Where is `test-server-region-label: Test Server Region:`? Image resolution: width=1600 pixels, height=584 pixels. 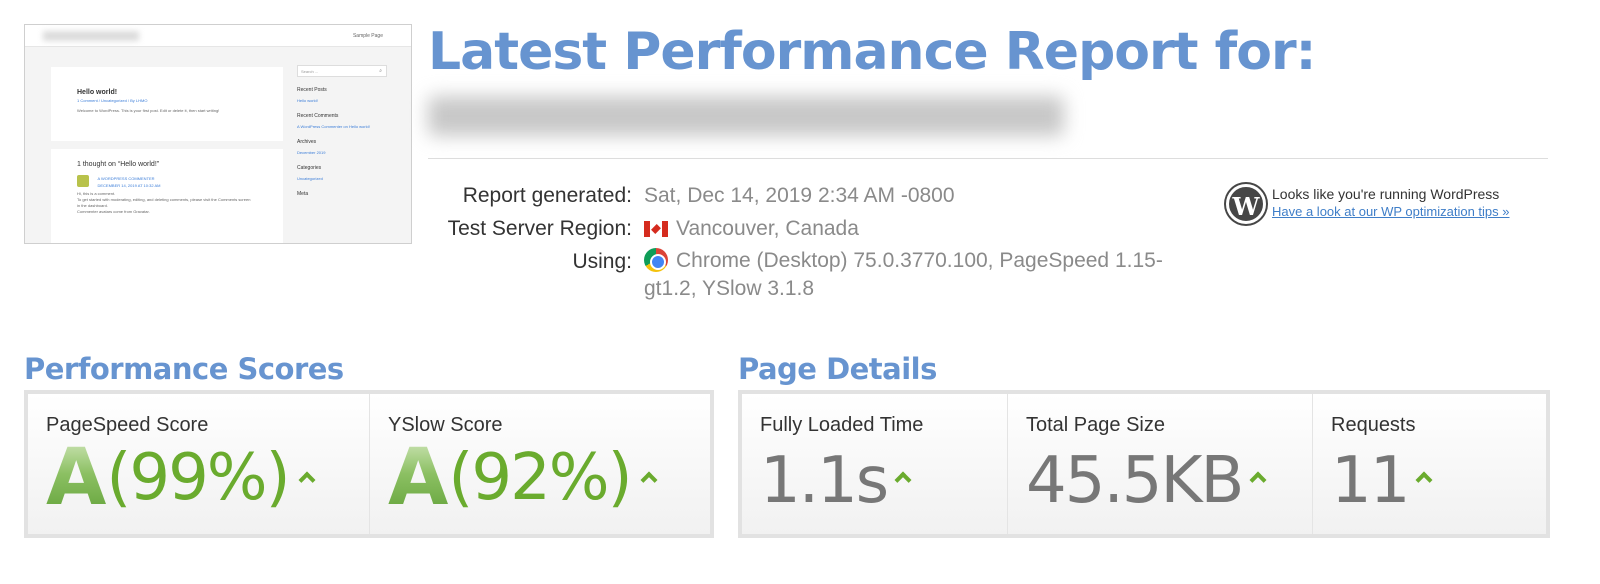 test-server-region-label: Test Server Region: is located at coordinates (539, 228).